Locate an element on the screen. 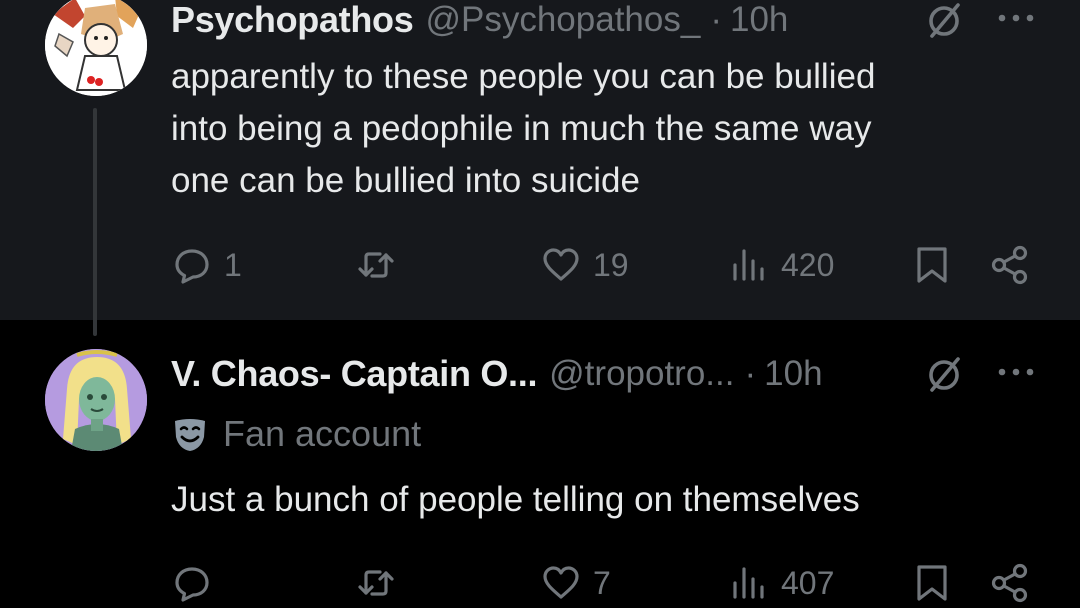 The width and height of the screenshot is (1080, 608). reply-button: 1 is located at coordinates (207, 265).